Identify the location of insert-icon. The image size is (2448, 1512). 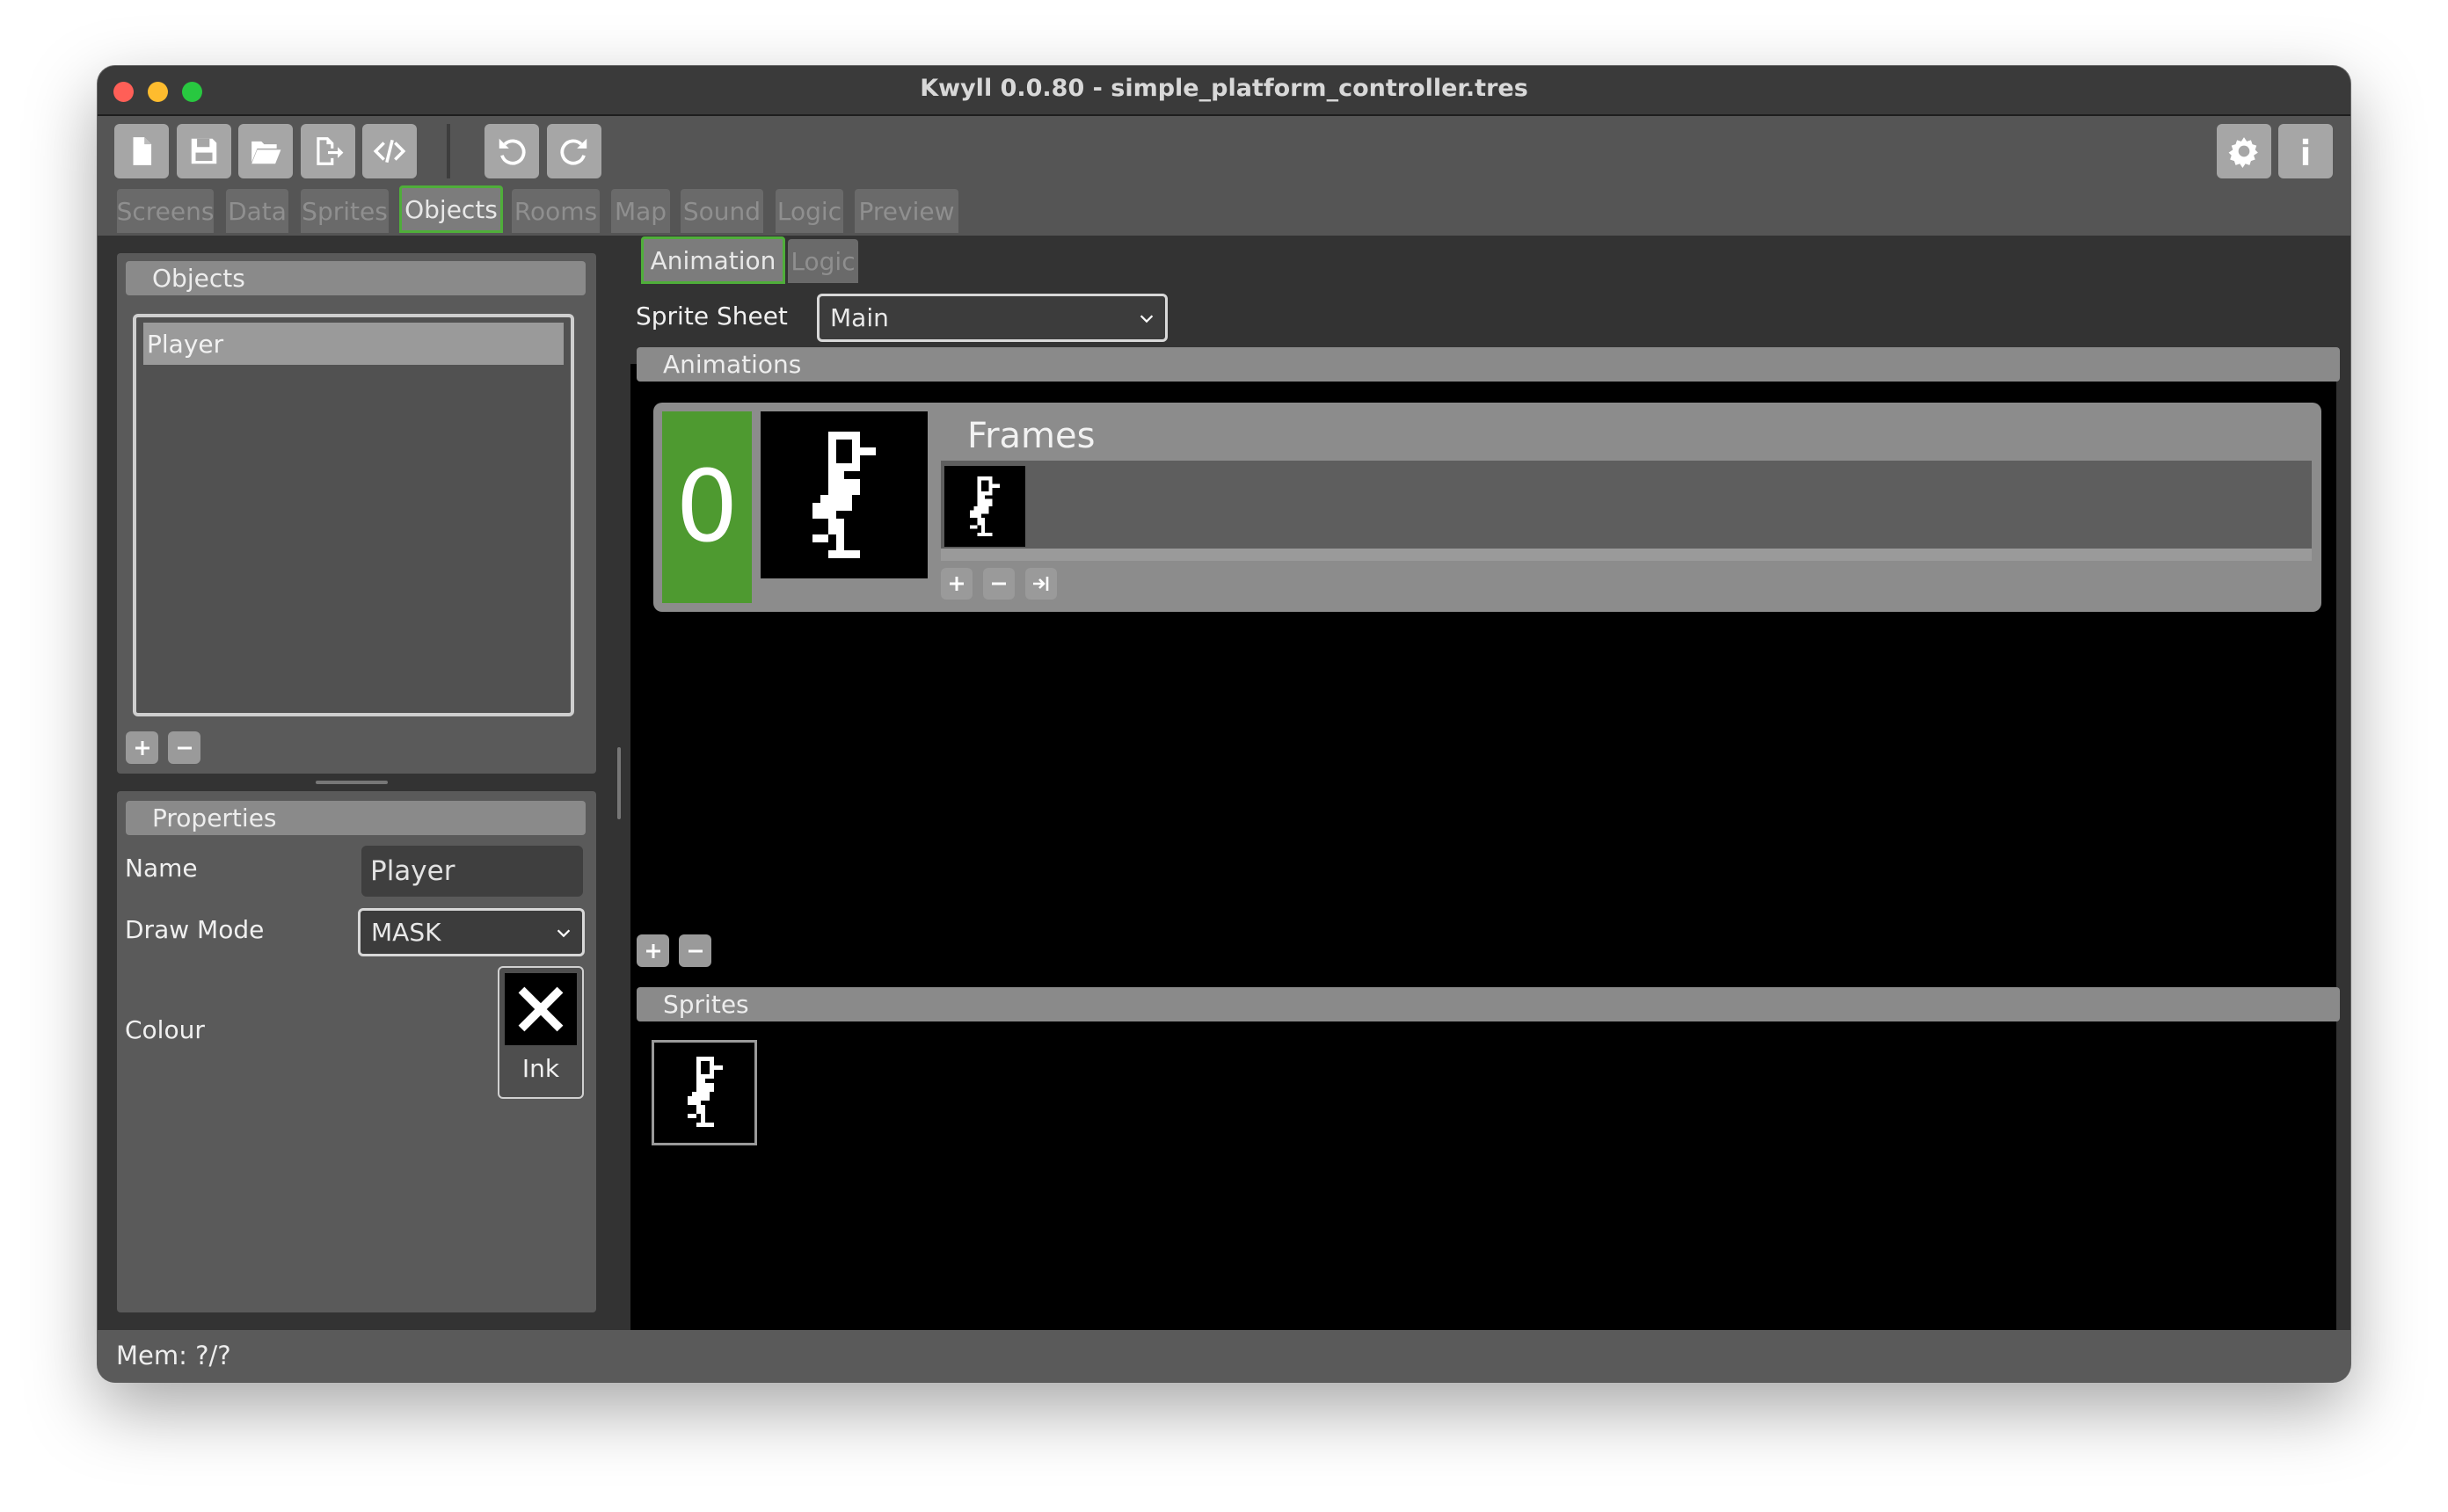
(1041, 584).